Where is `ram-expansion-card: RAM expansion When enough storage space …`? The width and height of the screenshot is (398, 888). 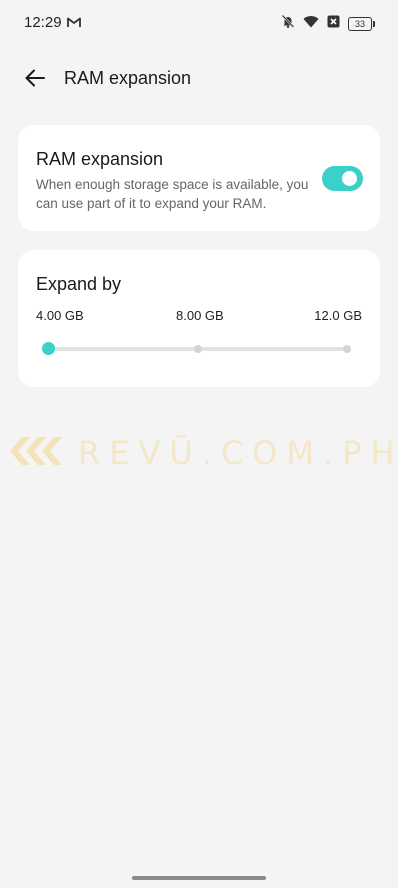 ram-expansion-card: RAM expansion When enough storage space … is located at coordinates (199, 178).